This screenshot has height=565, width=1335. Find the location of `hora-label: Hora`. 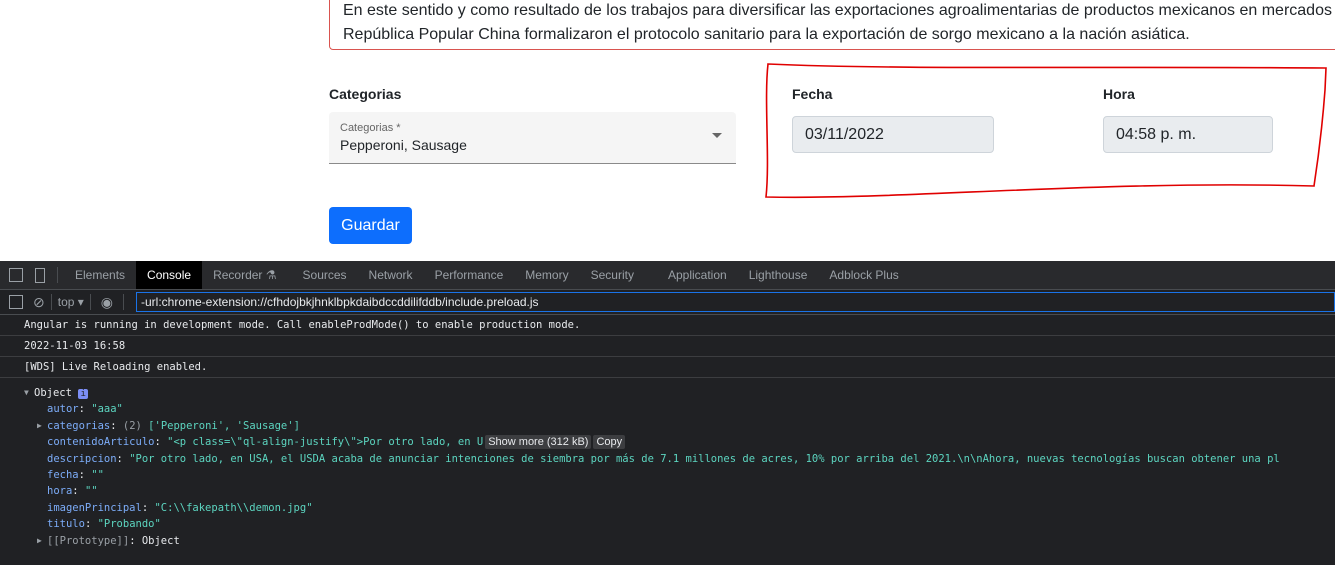

hora-label: Hora is located at coordinates (1119, 94).